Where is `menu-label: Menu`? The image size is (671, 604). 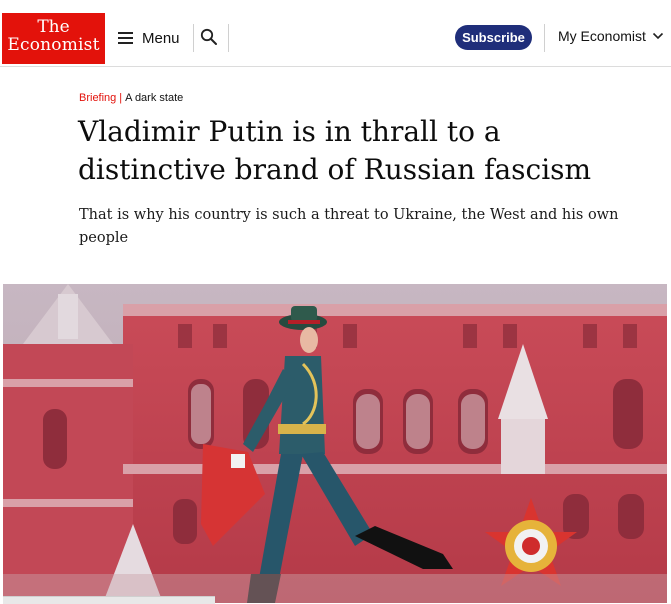 menu-label: Menu is located at coordinates (161, 38).